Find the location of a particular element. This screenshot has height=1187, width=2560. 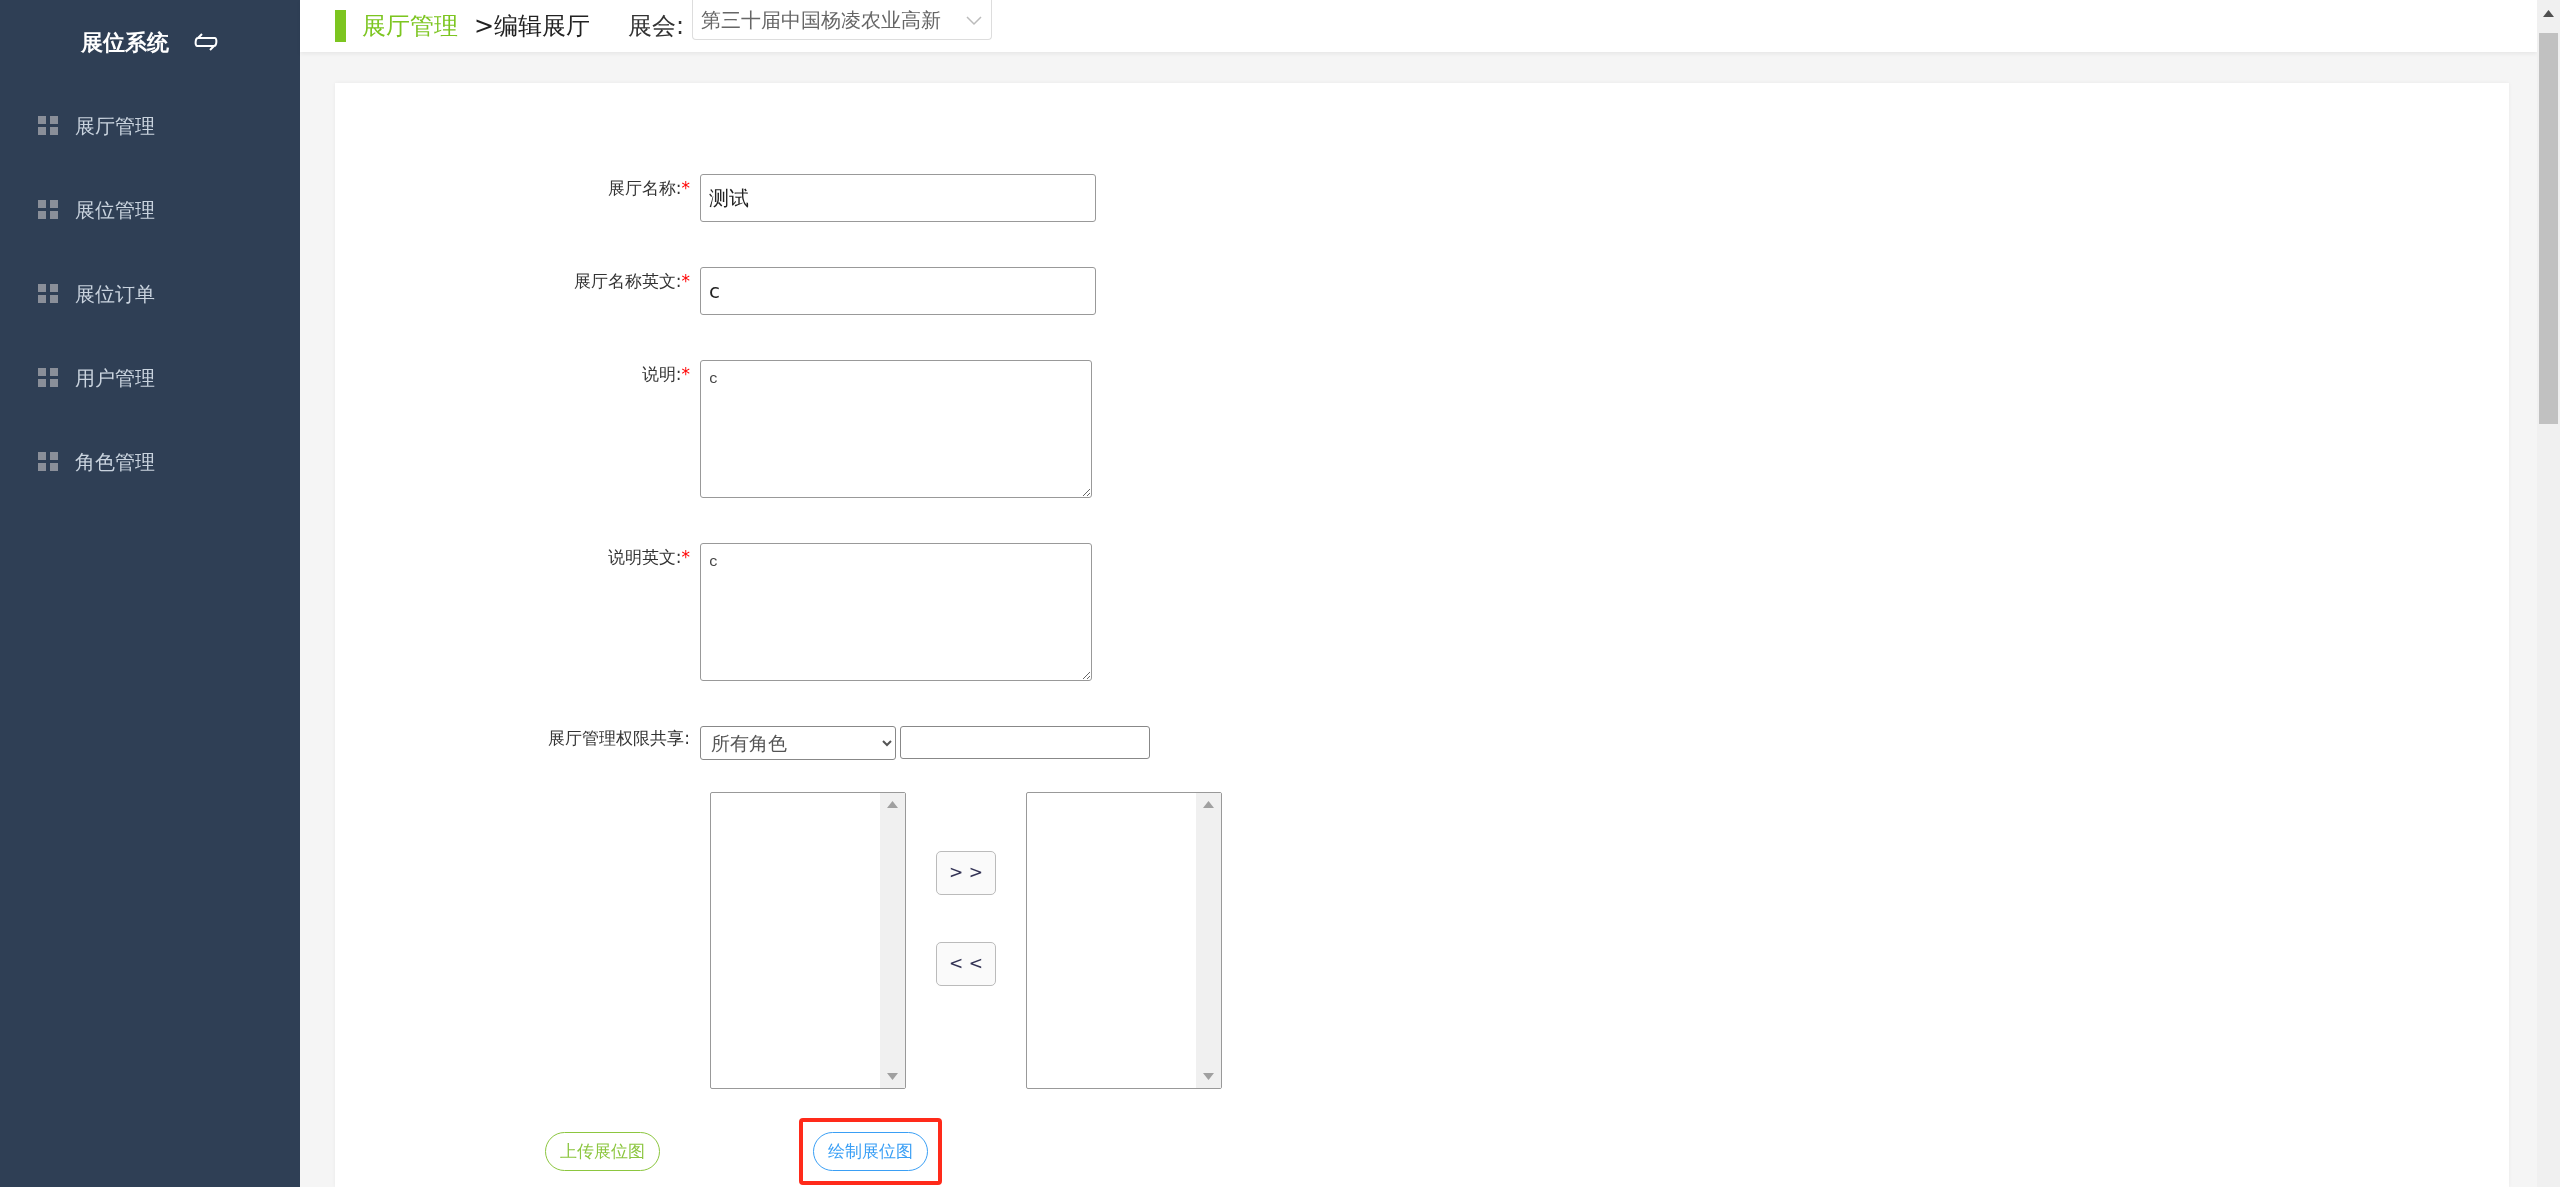

input-field: c is located at coordinates (898, 291).